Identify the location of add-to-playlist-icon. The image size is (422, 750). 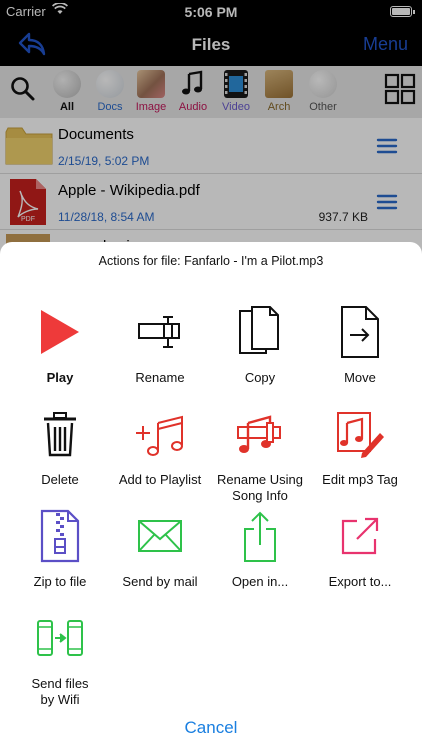
(160, 434).